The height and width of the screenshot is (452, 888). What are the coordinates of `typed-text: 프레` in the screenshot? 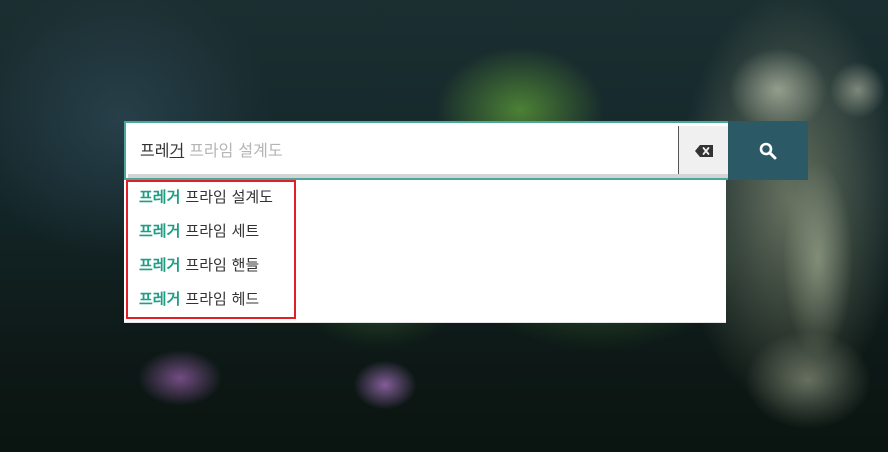 It's located at (155, 150).